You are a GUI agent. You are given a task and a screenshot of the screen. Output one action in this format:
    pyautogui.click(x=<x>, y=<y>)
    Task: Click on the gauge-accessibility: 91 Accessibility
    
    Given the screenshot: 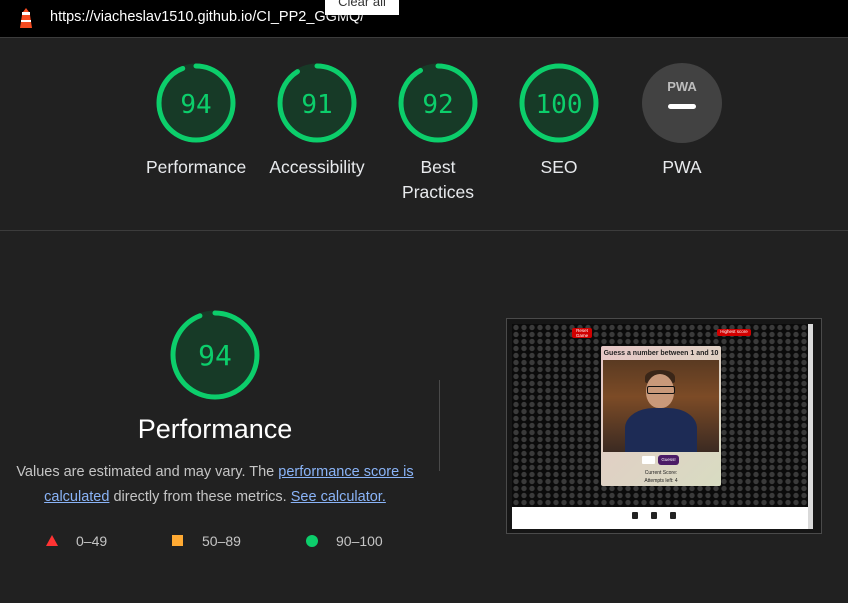 What is the action you would take?
    pyautogui.click(x=317, y=120)
    